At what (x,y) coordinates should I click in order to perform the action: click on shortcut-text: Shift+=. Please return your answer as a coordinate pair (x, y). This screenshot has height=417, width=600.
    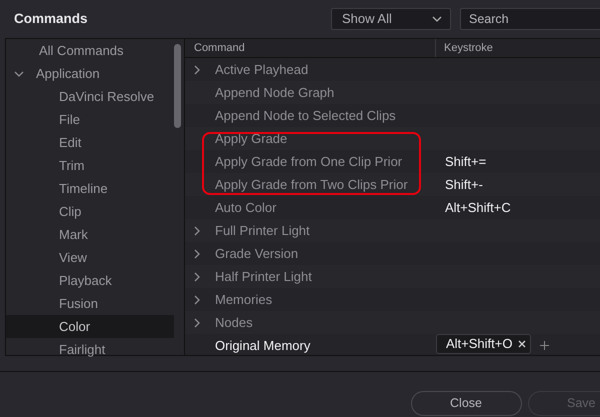
    Looking at the image, I should click on (465, 162).